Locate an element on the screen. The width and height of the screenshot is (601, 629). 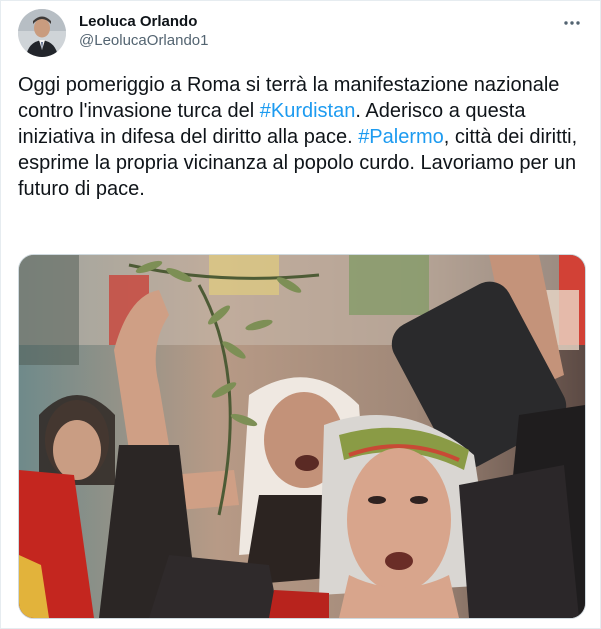
user-info: Leoluca Orlando @LeolucaOrlando1 is located at coordinates (143, 32).